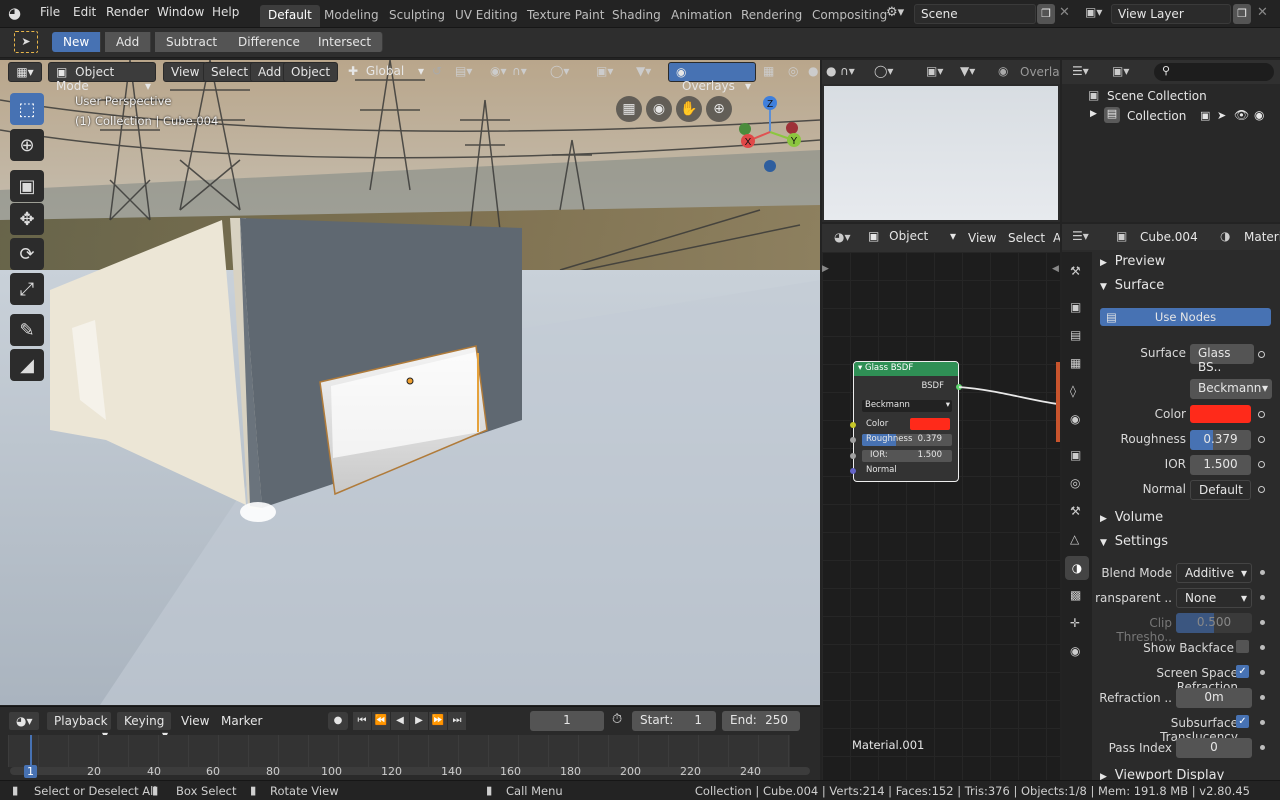  I want to click on view-layer-icon: ▣▾, so click(1093, 12).